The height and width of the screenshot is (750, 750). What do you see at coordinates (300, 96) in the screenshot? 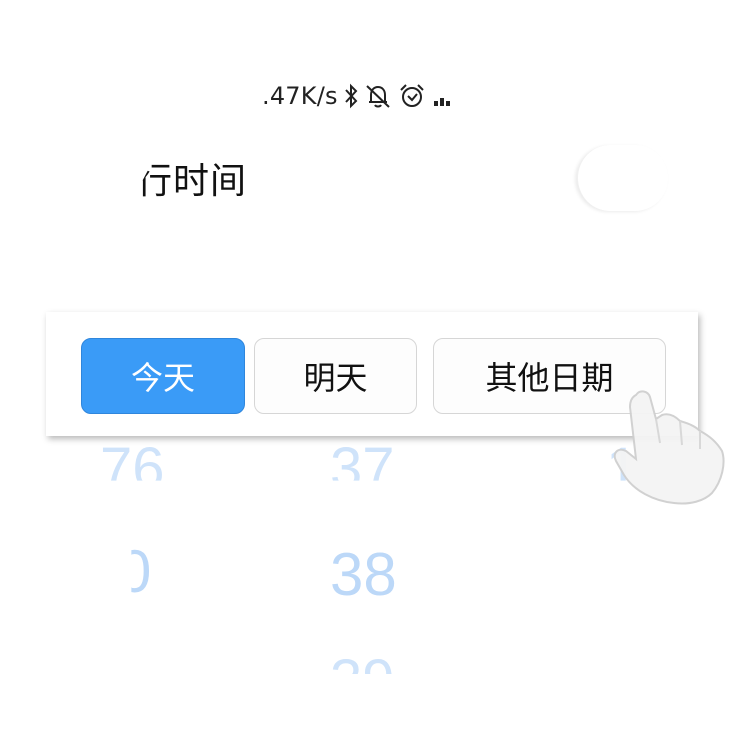
I see `network-speed: .47K/s` at bounding box center [300, 96].